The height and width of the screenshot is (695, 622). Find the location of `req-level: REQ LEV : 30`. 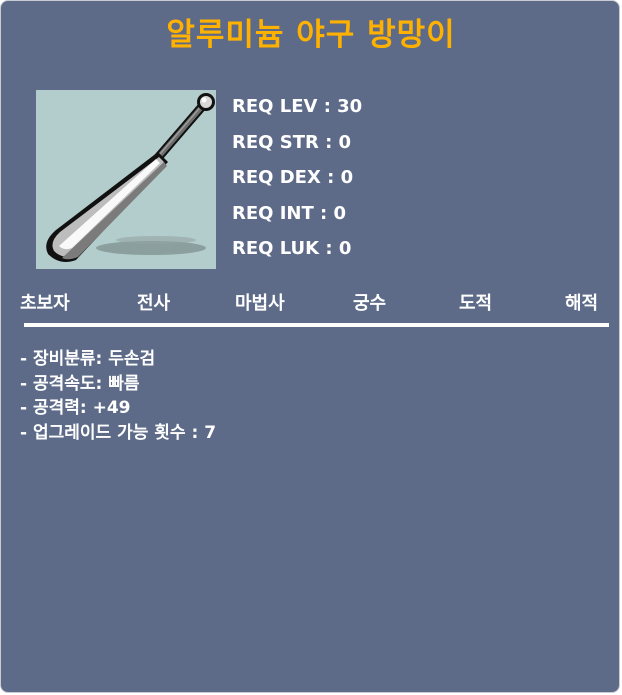

req-level: REQ LEV : 30 is located at coordinates (297, 106).